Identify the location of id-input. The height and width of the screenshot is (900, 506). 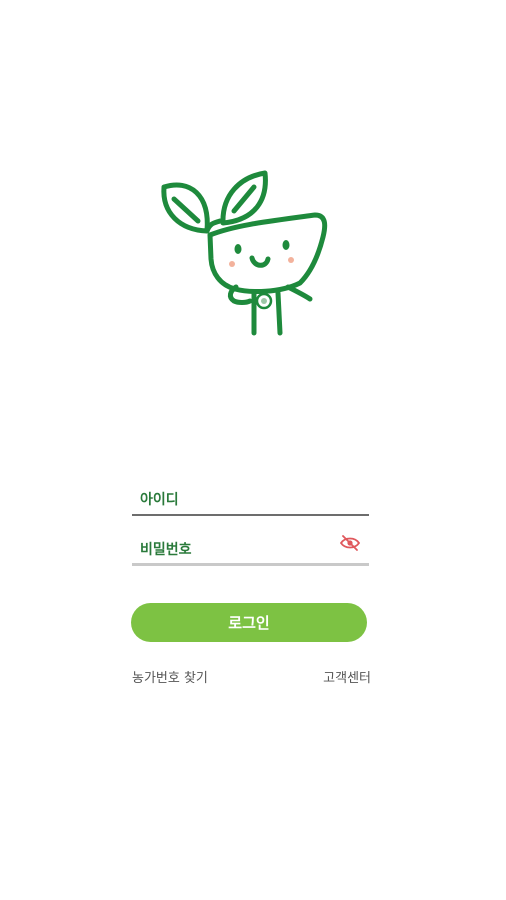
(250, 500).